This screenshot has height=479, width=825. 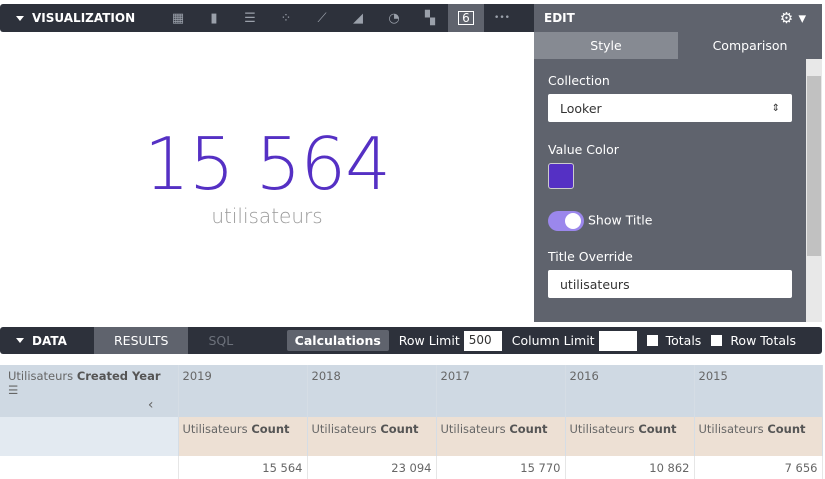 I want to click on tab-comparison: Comparison, so click(x=750, y=45).